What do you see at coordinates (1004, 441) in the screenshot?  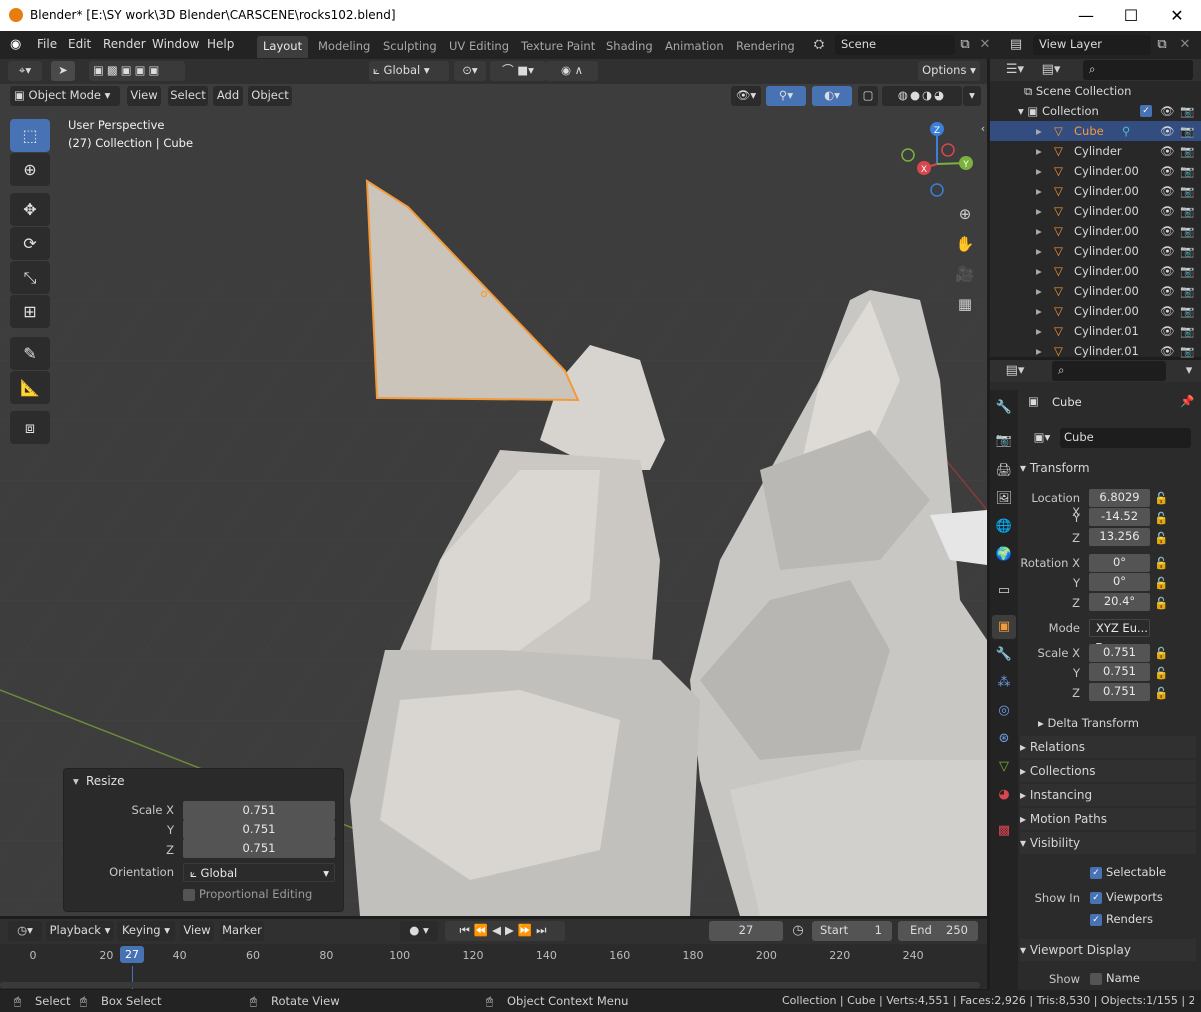 I see `render-tab-icon: 📷` at bounding box center [1004, 441].